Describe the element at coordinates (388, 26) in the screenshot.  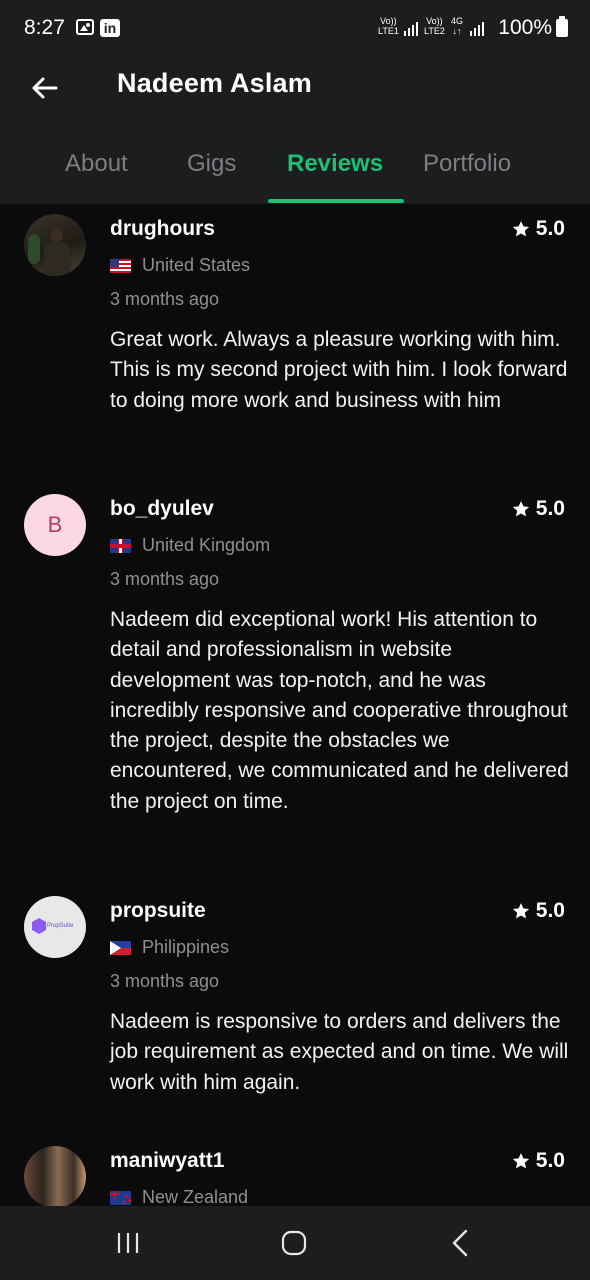
I see `sim1-indicator: Vo)) LTE1` at that location.